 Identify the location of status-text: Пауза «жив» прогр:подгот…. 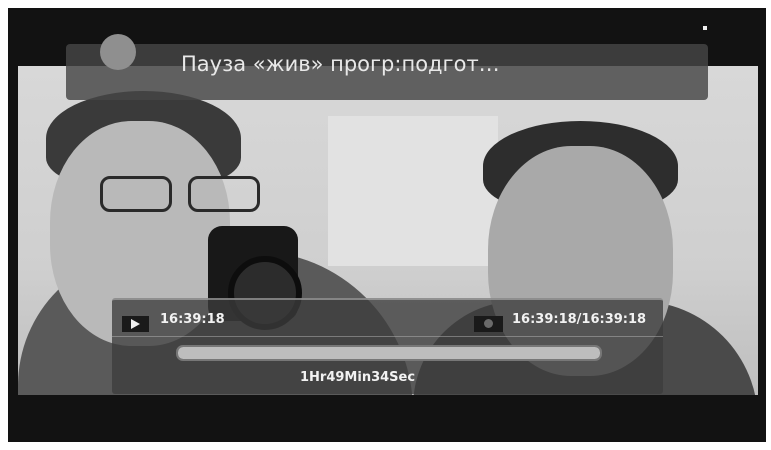
(340, 64).